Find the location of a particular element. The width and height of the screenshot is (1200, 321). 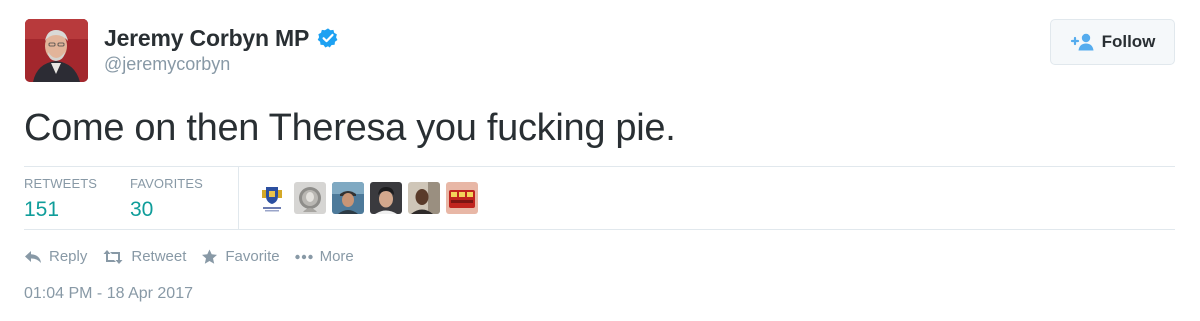

tweet-text: Come on then Theresa you fucking pie. is located at coordinates (350, 128).